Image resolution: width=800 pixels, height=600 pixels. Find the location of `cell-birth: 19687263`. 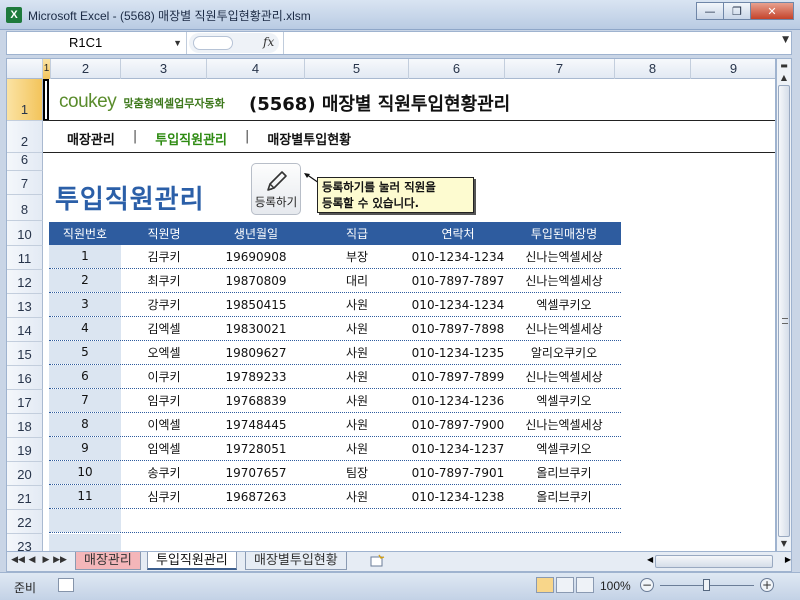

cell-birth: 19687263 is located at coordinates (256, 497).